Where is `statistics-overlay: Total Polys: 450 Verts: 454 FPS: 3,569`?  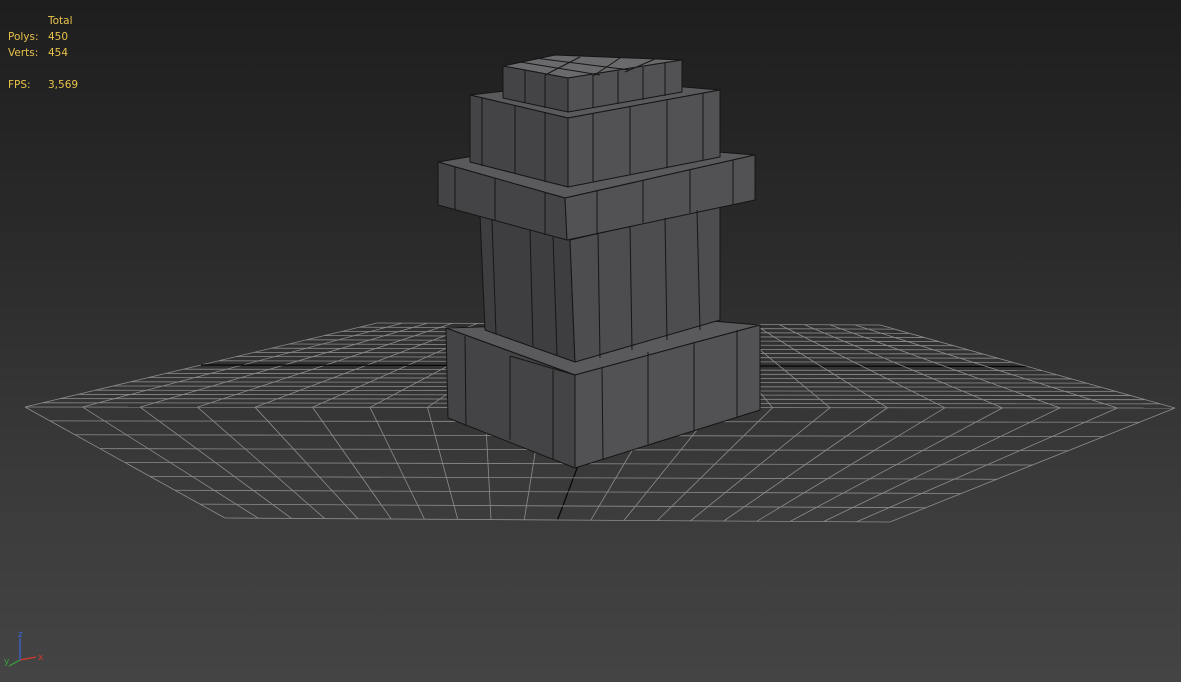
statistics-overlay: Total Polys: 450 Verts: 454 FPS: 3,569 is located at coordinates (43, 53).